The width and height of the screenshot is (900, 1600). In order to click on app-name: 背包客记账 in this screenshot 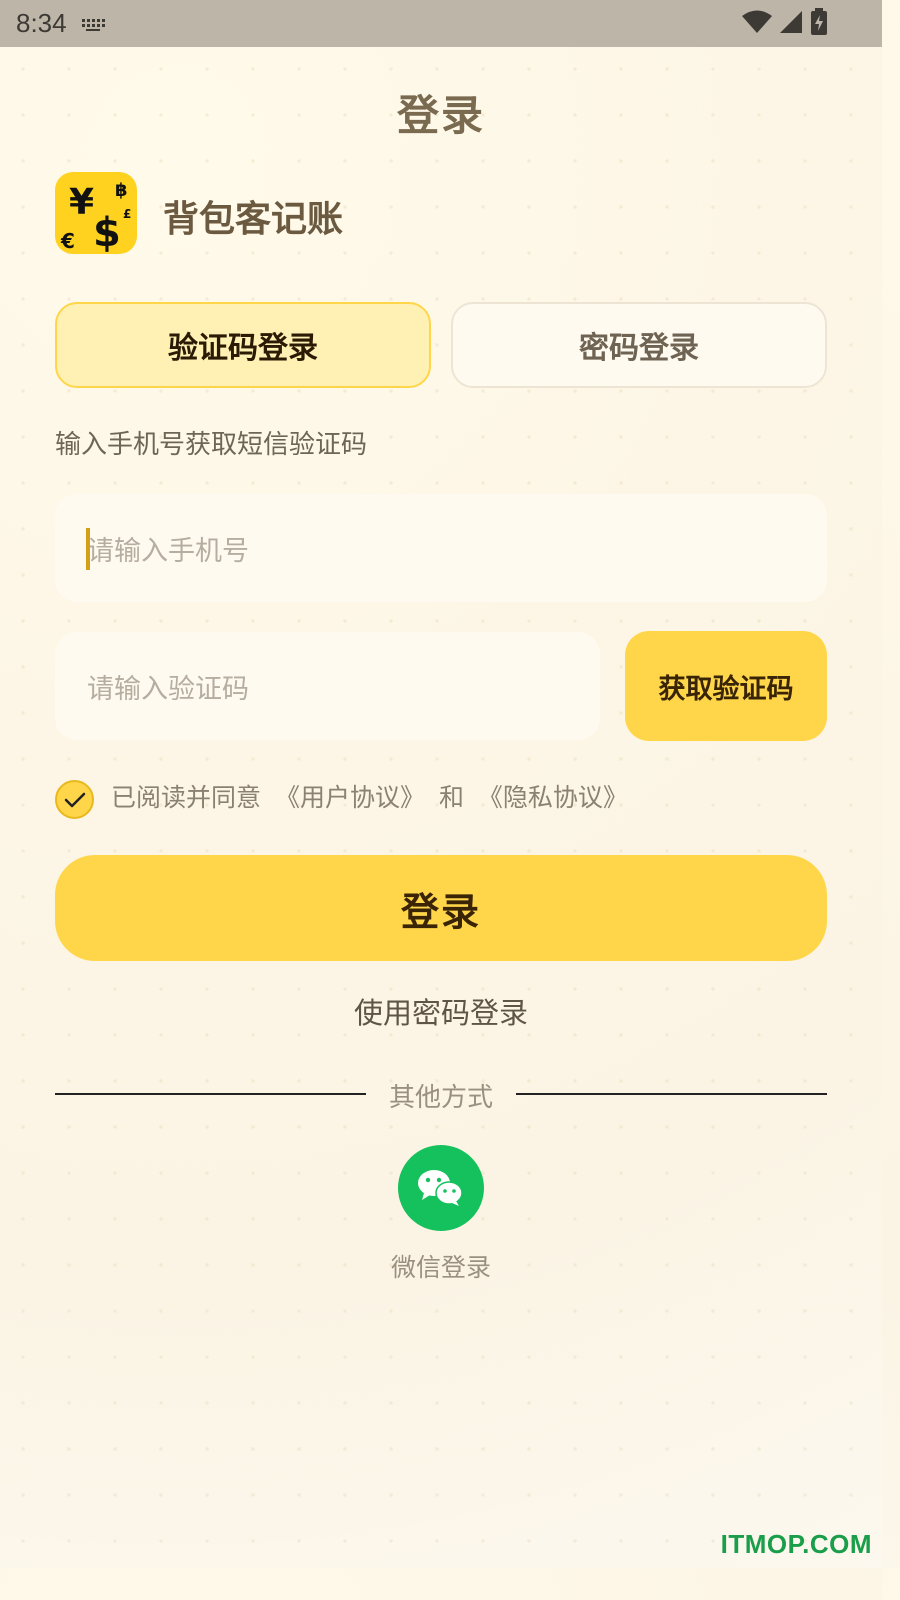, I will do `click(253, 219)`.